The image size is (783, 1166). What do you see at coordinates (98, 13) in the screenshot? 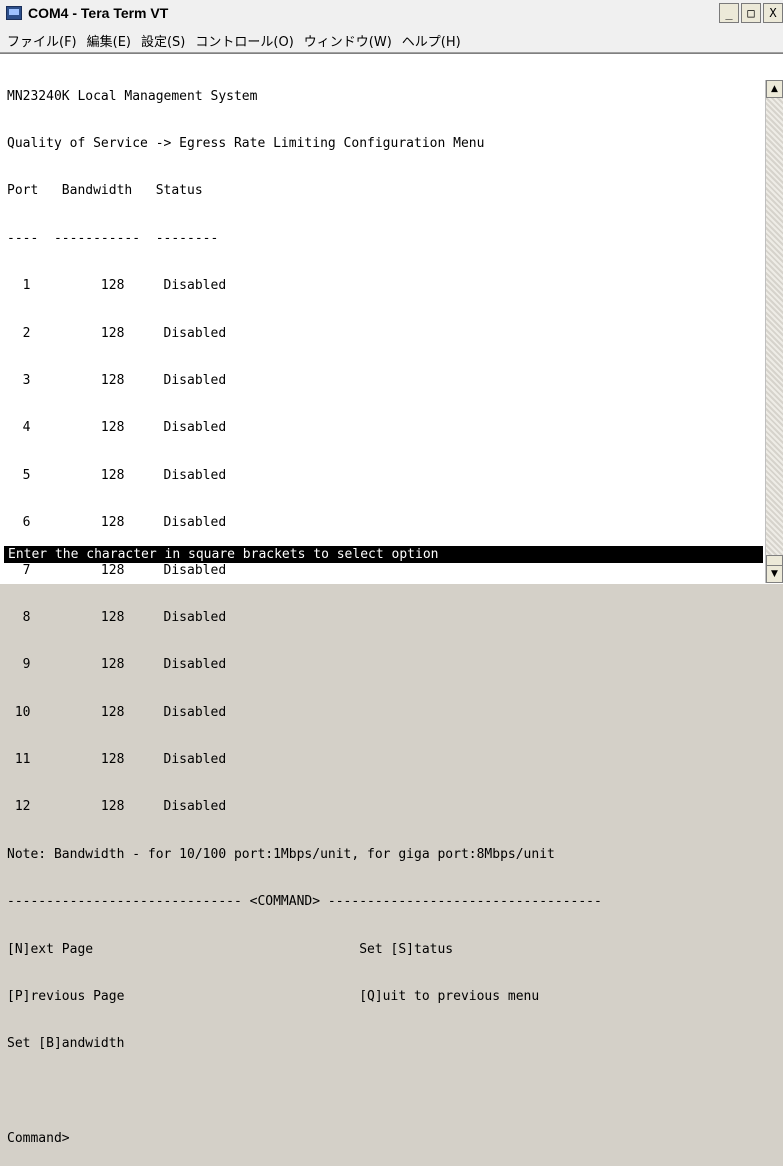
I see `window-title: COM4 - Tera Term VT` at bounding box center [98, 13].